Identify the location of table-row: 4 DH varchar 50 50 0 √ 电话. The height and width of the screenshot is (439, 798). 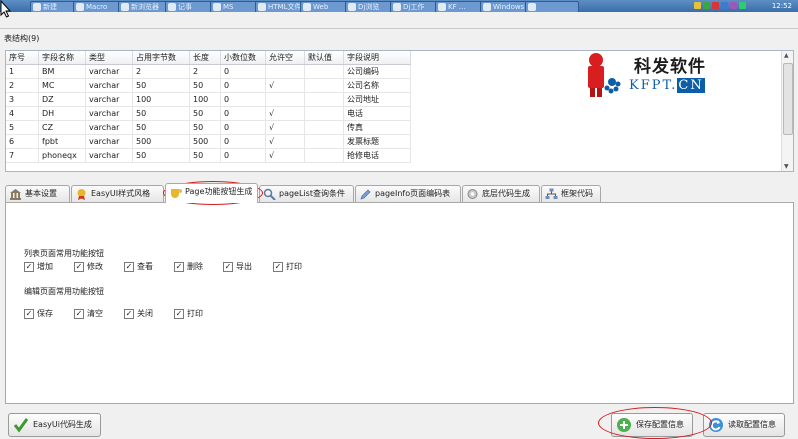
(208, 113).